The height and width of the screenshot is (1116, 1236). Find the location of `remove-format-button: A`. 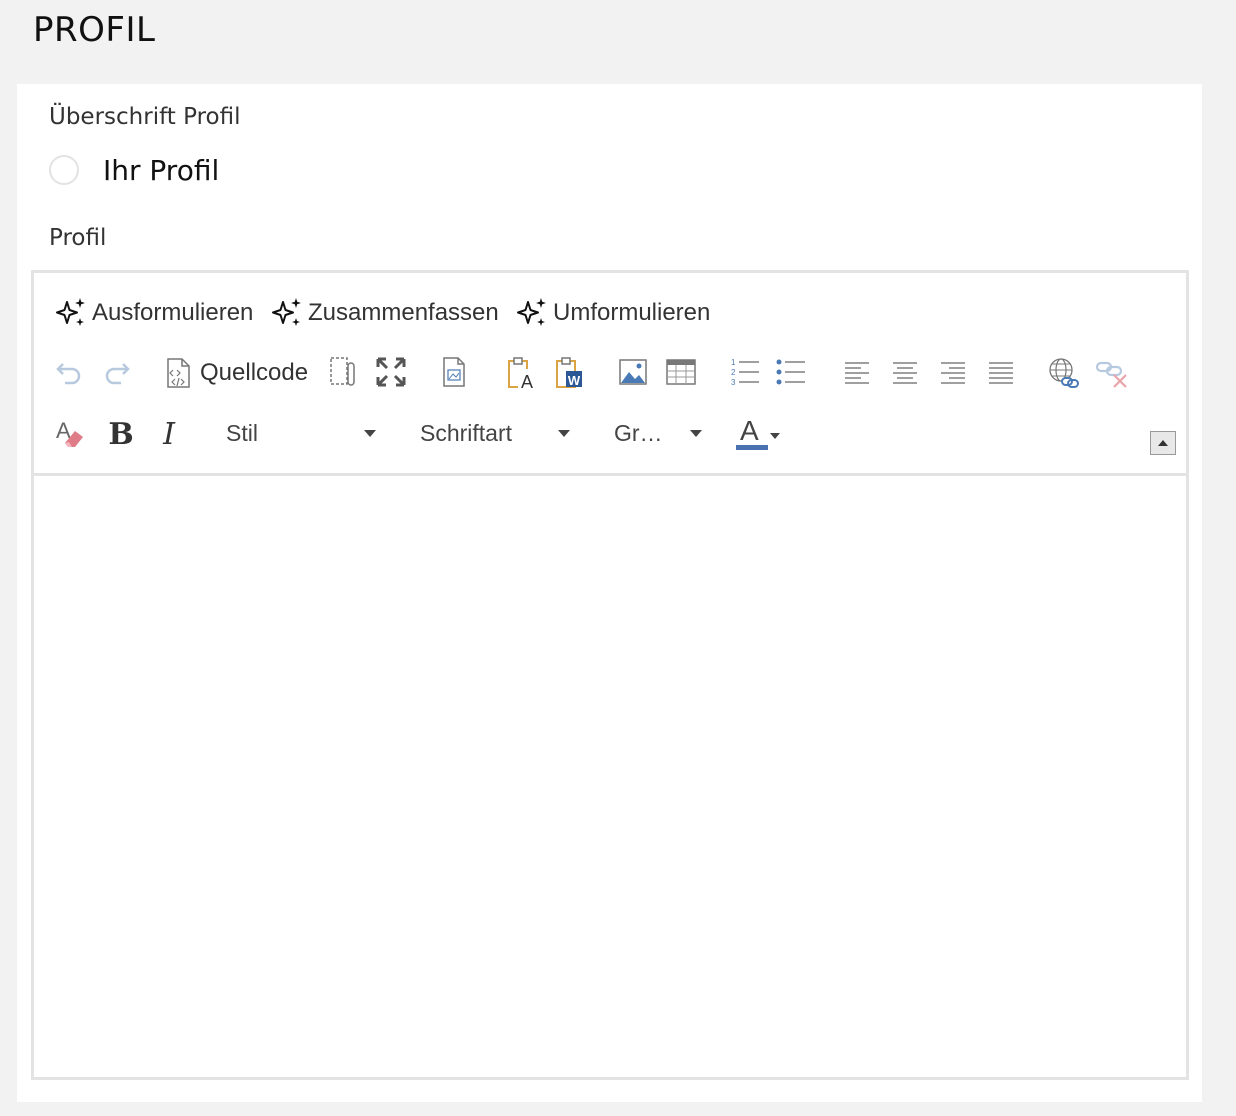

remove-format-button: A is located at coordinates (70, 433).